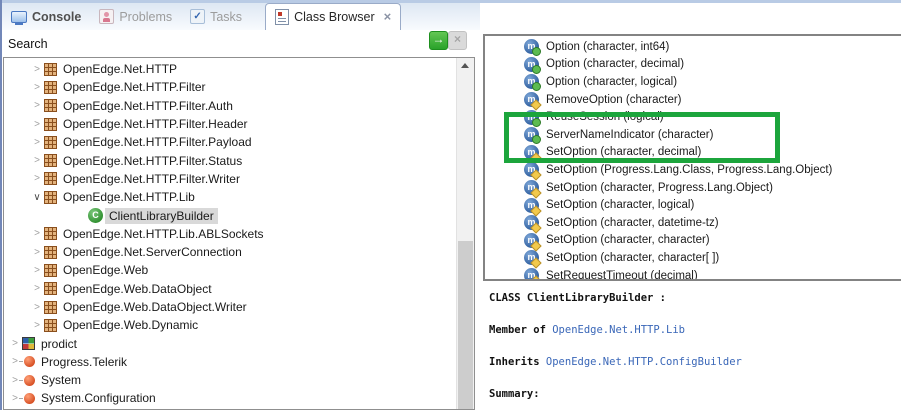  What do you see at coordinates (465, 65) in the screenshot?
I see `scrollbar-up-arrow-icon` at bounding box center [465, 65].